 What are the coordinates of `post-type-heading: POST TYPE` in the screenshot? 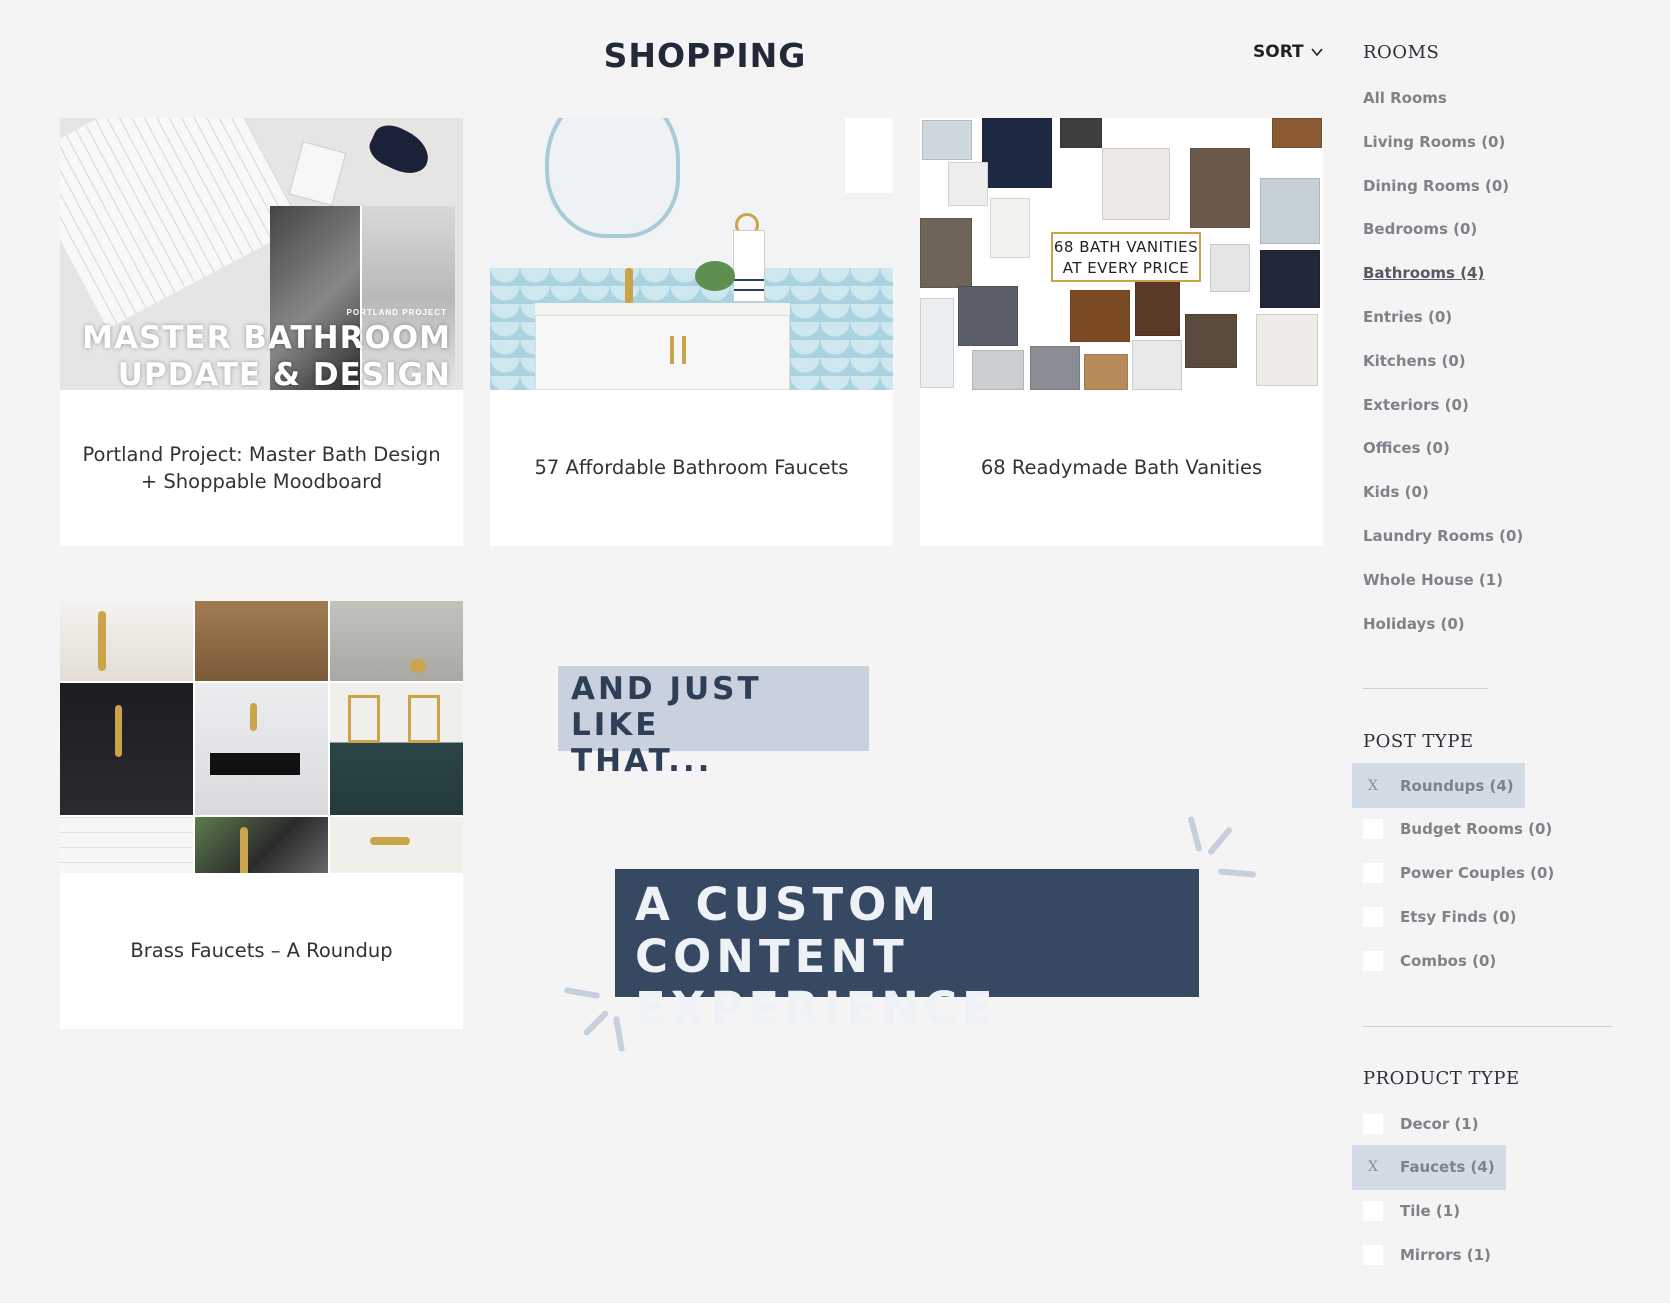 It's located at (1418, 741).